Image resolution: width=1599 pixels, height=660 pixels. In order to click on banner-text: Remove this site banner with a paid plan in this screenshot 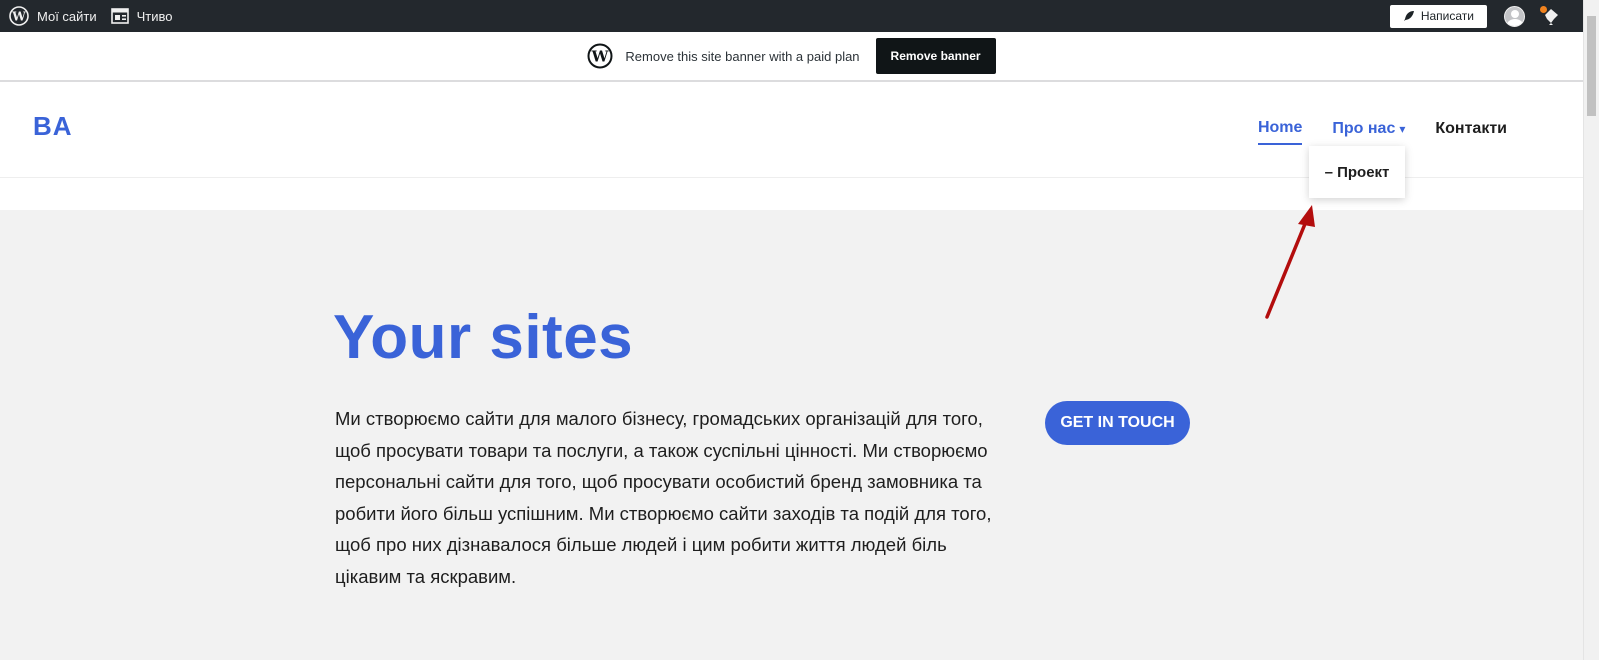, I will do `click(742, 56)`.